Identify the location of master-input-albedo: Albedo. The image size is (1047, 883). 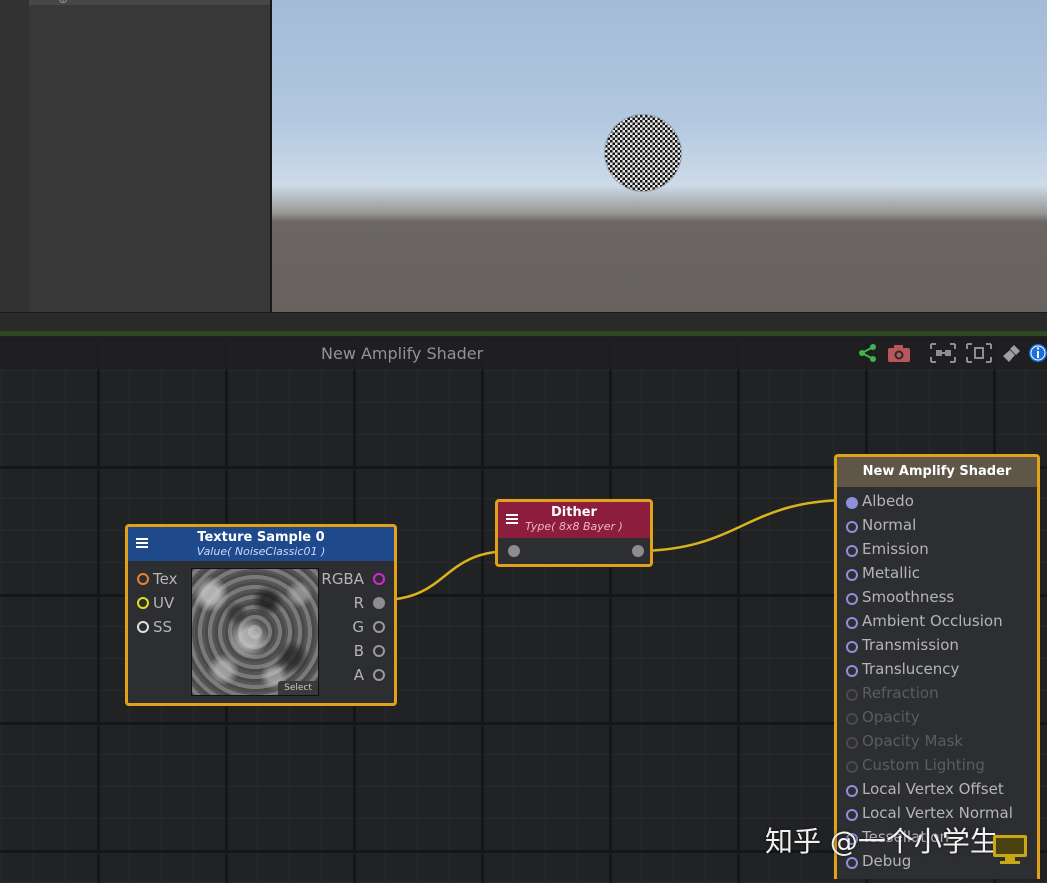
(937, 503).